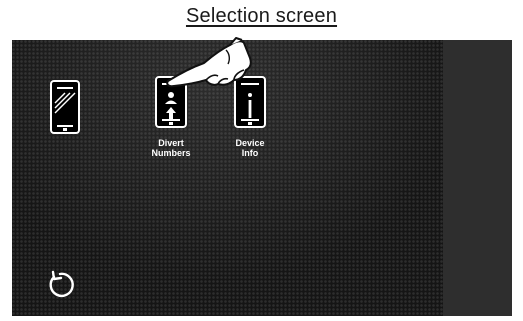  I want to click on refresh-back-icon, so click(63, 285).